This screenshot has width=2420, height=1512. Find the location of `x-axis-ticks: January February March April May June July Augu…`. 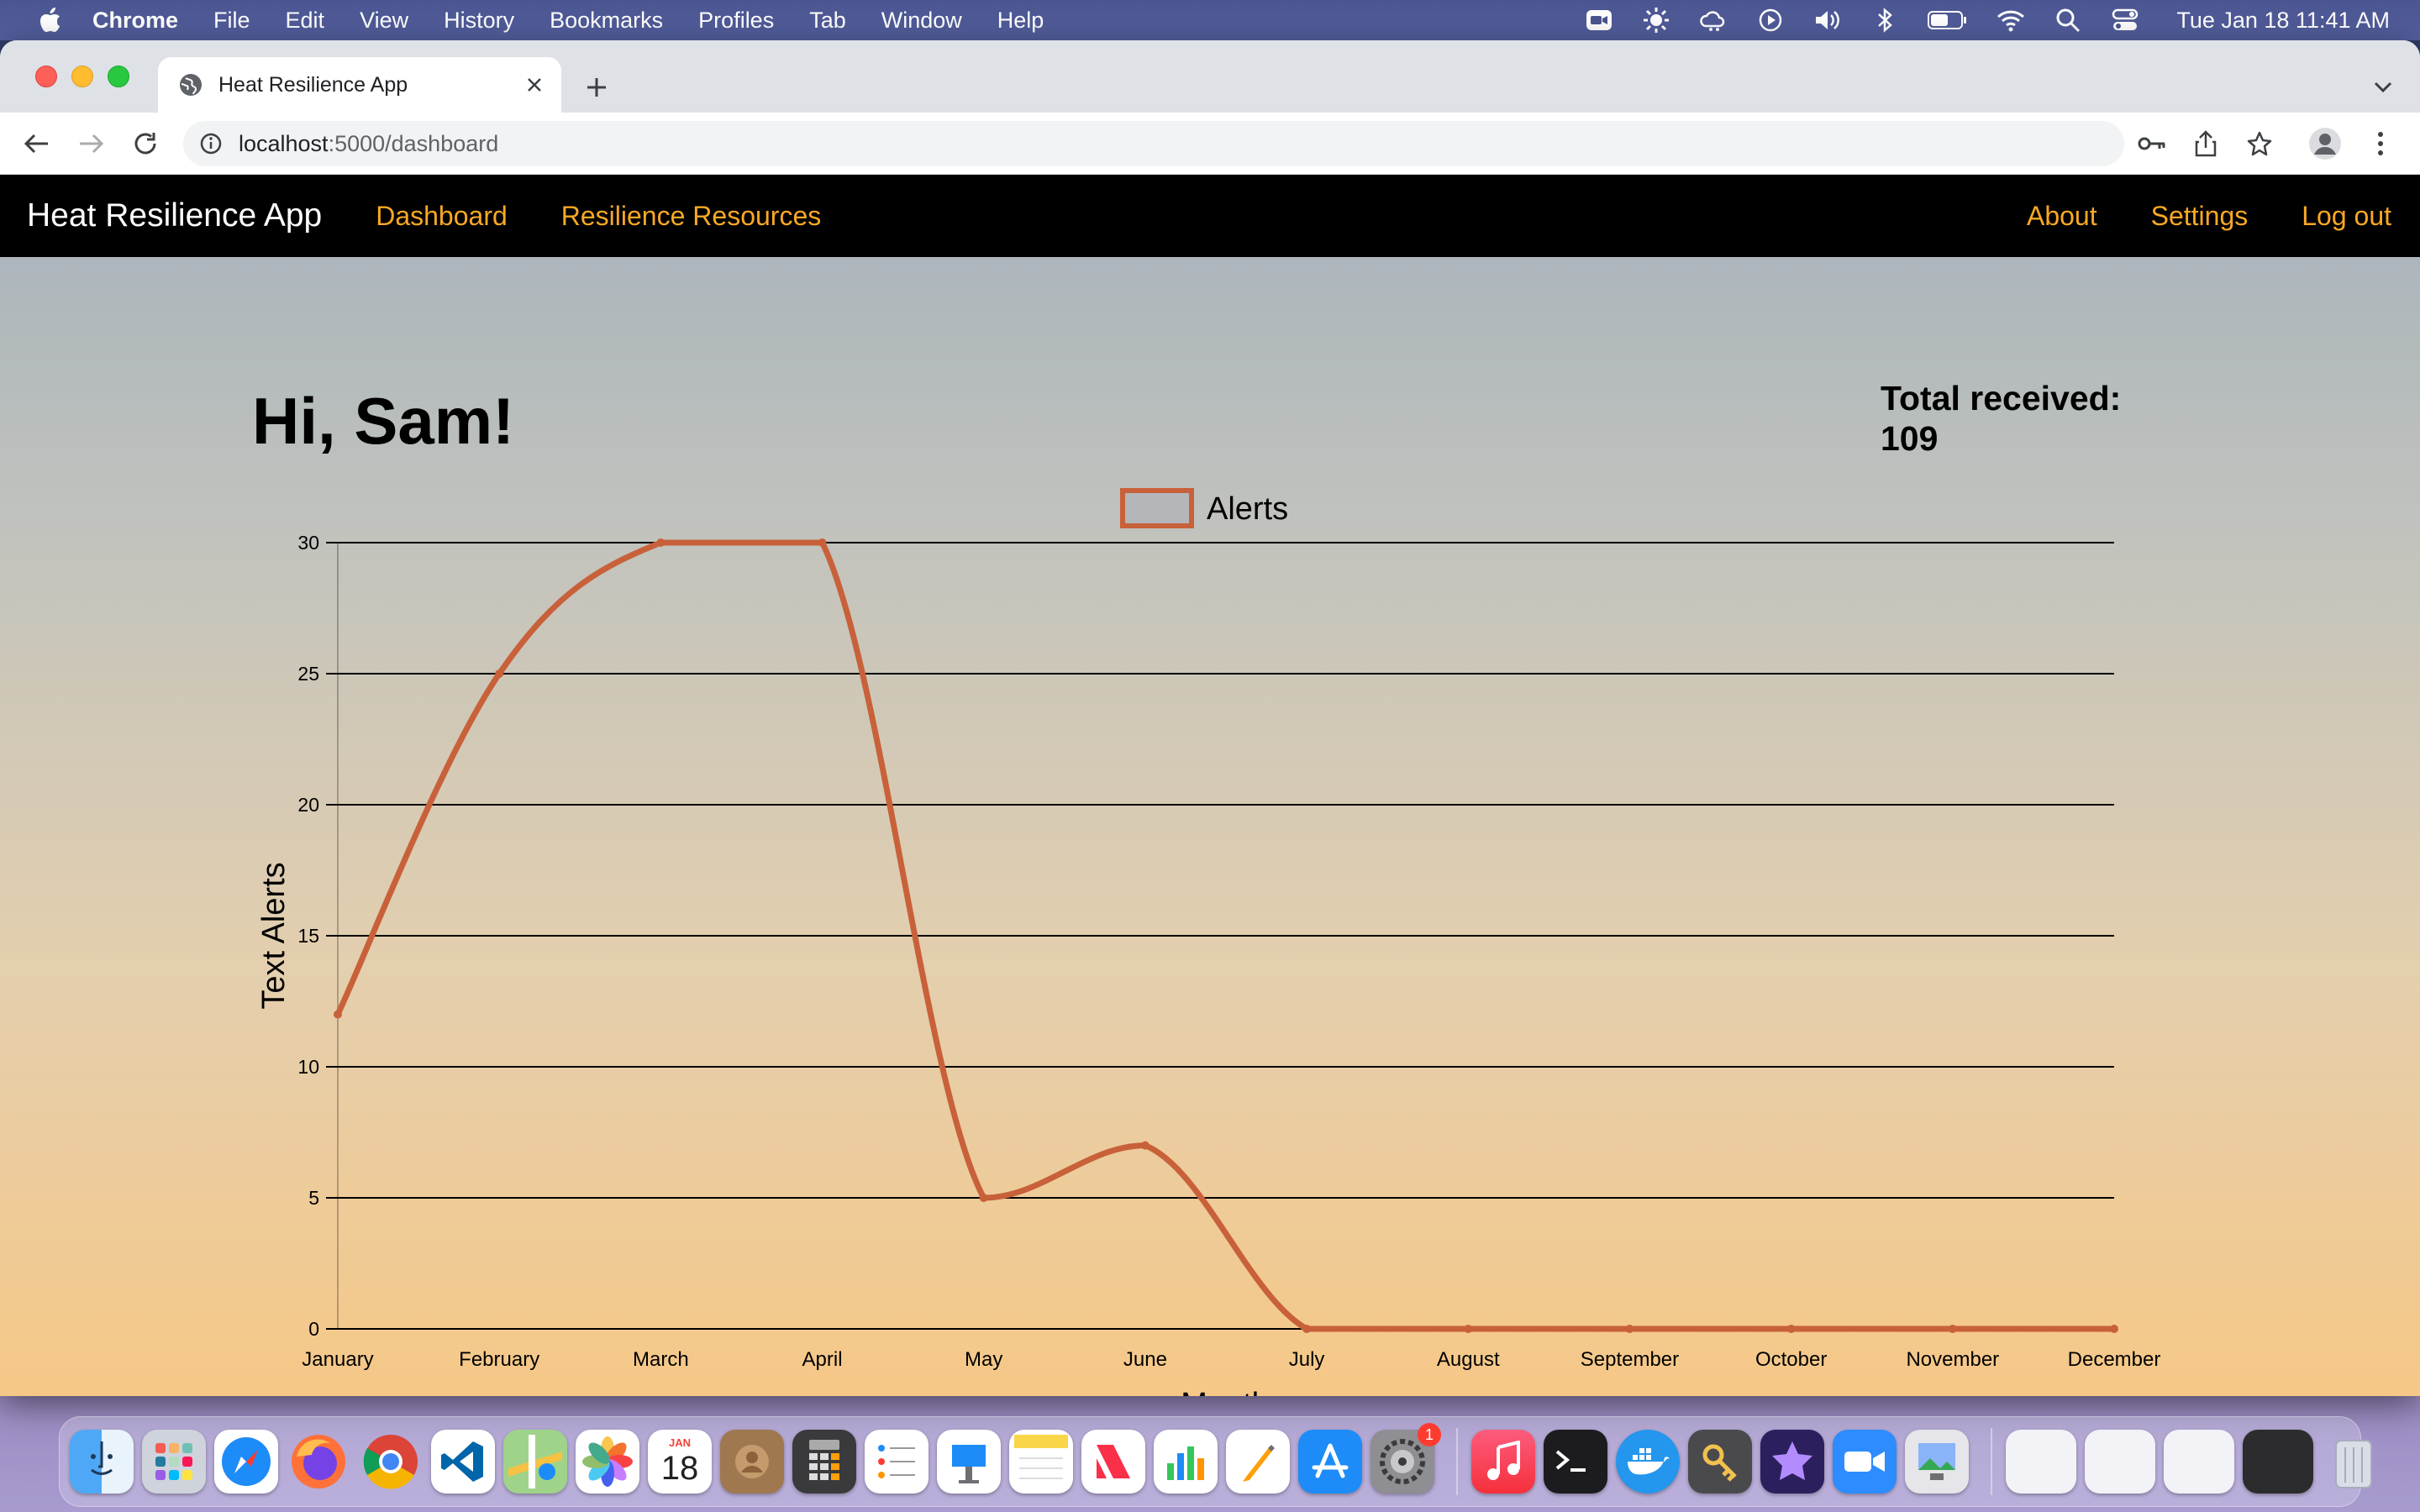

x-axis-ticks: January February March April May June July Augu… is located at coordinates (1231, 1359).